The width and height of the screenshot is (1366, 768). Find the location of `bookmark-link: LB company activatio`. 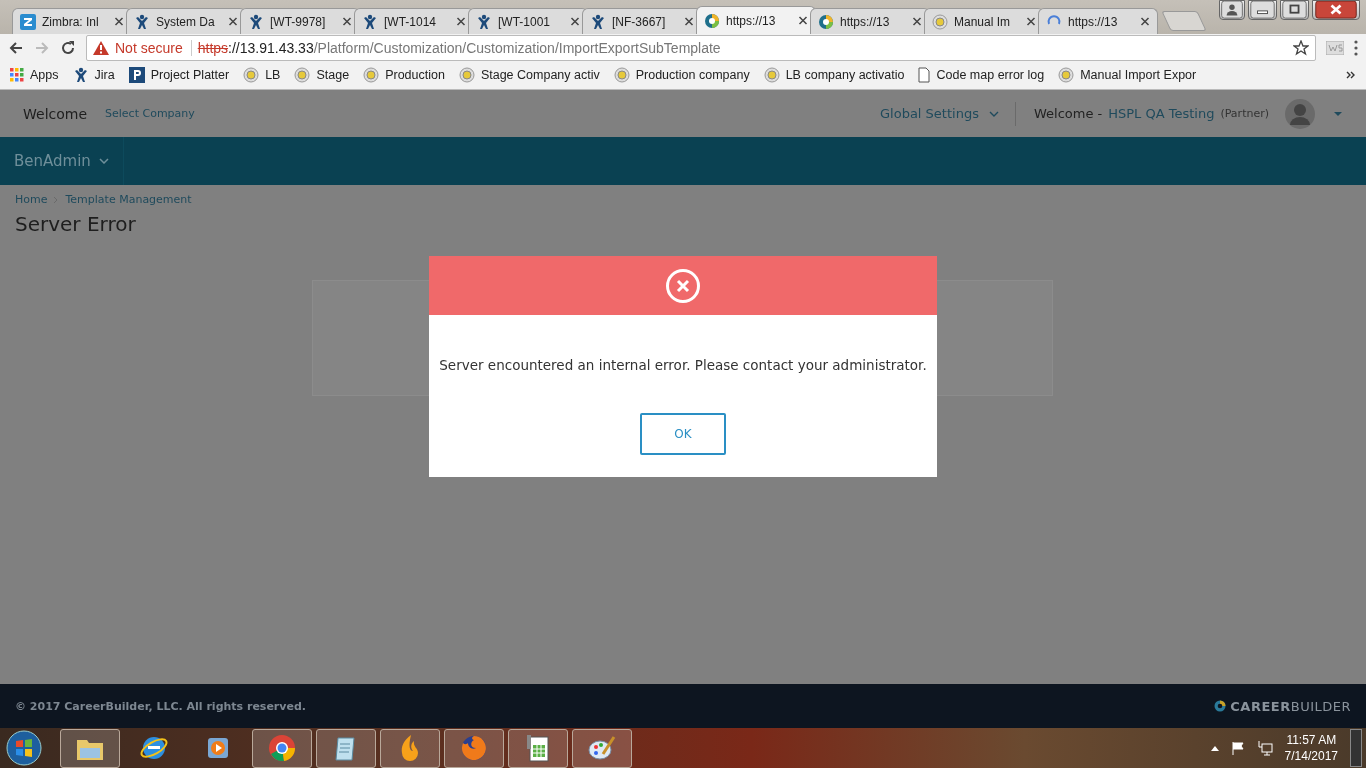

bookmark-link: LB company activatio is located at coordinates (845, 75).